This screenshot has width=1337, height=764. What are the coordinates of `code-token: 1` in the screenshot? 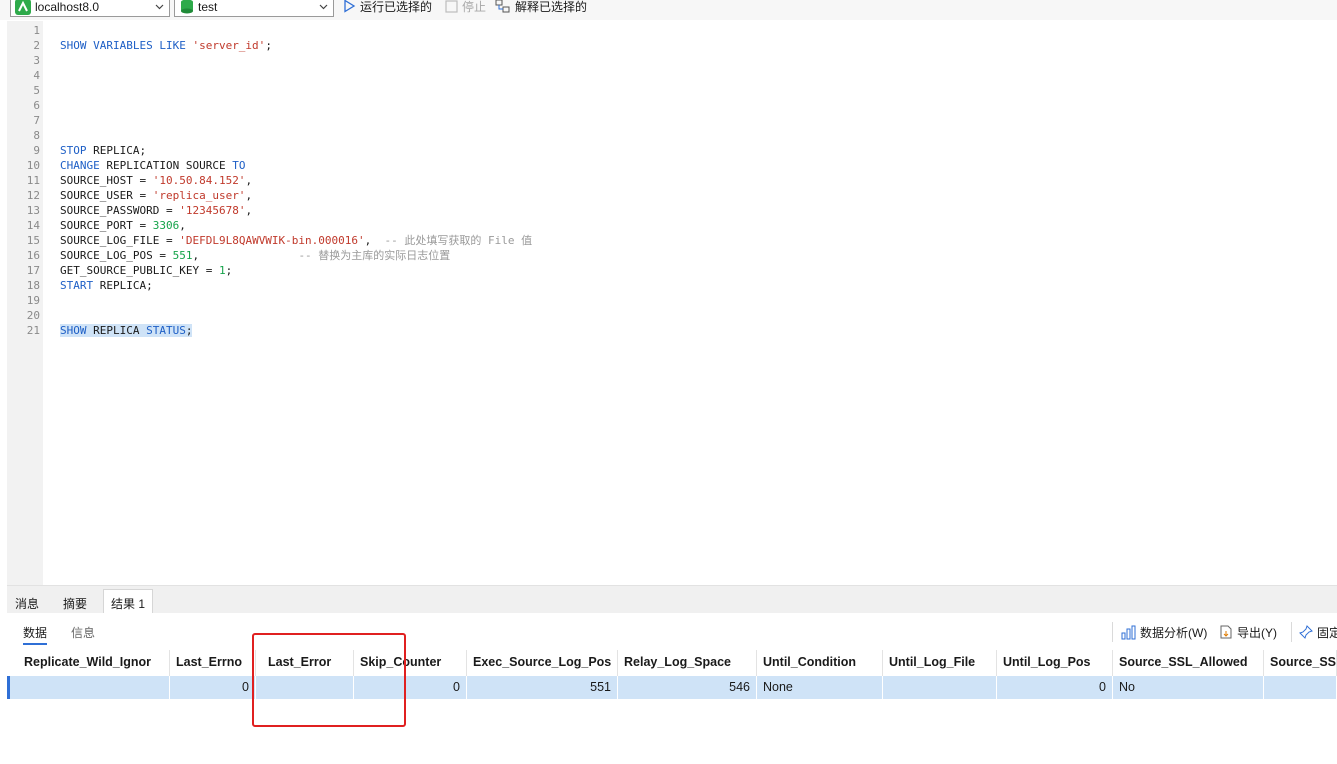 It's located at (222, 270).